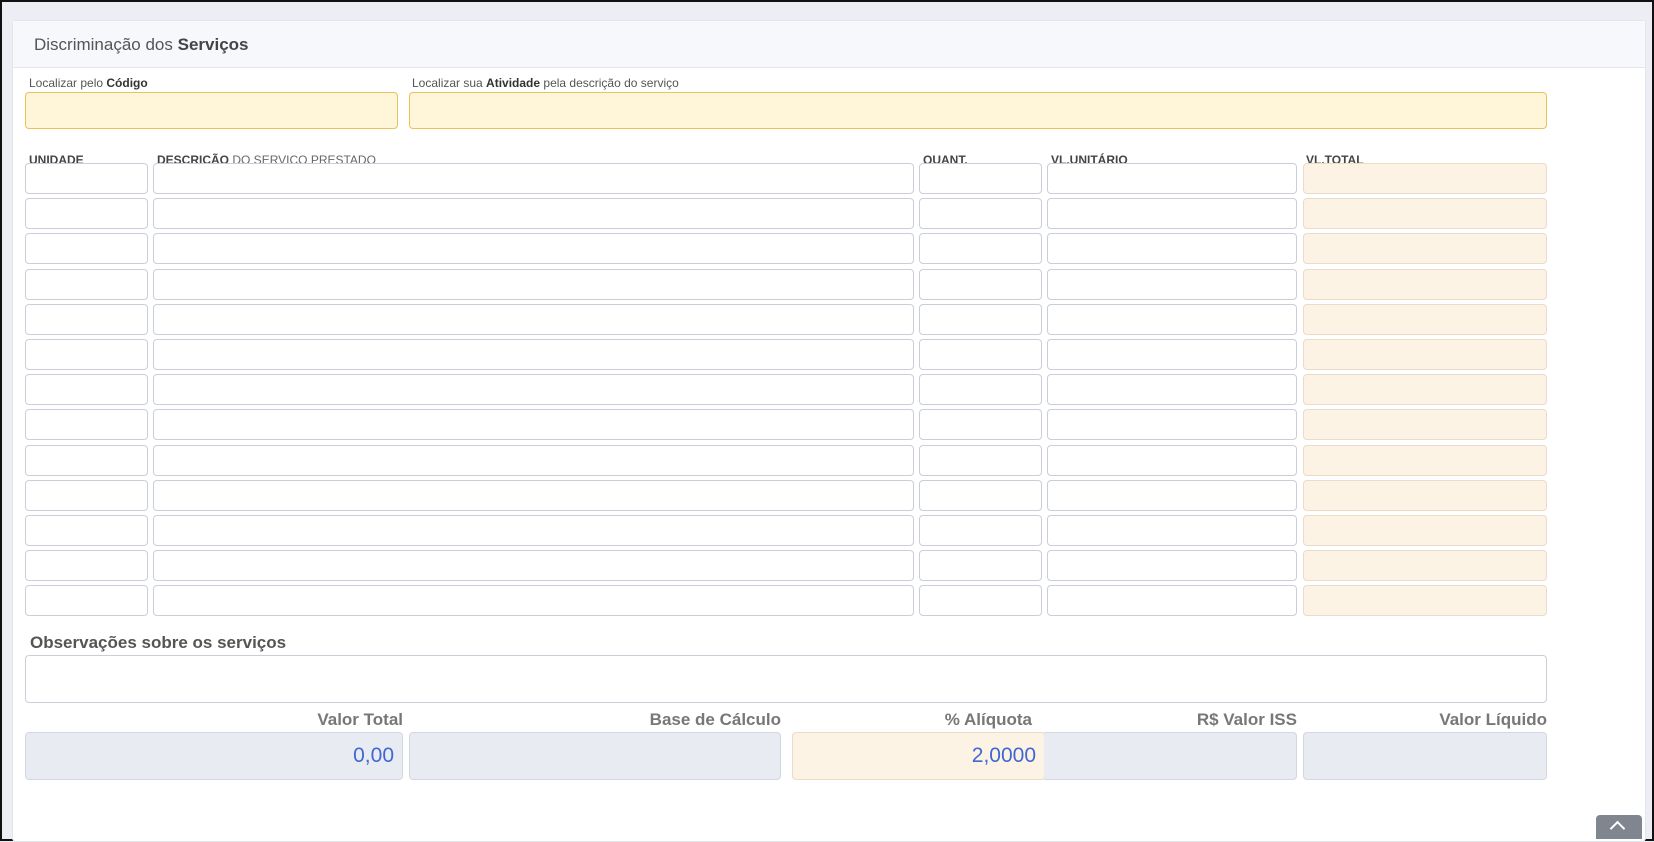 This screenshot has width=1654, height=842. I want to click on row-12-vl-unitario-input, so click(1172, 566).